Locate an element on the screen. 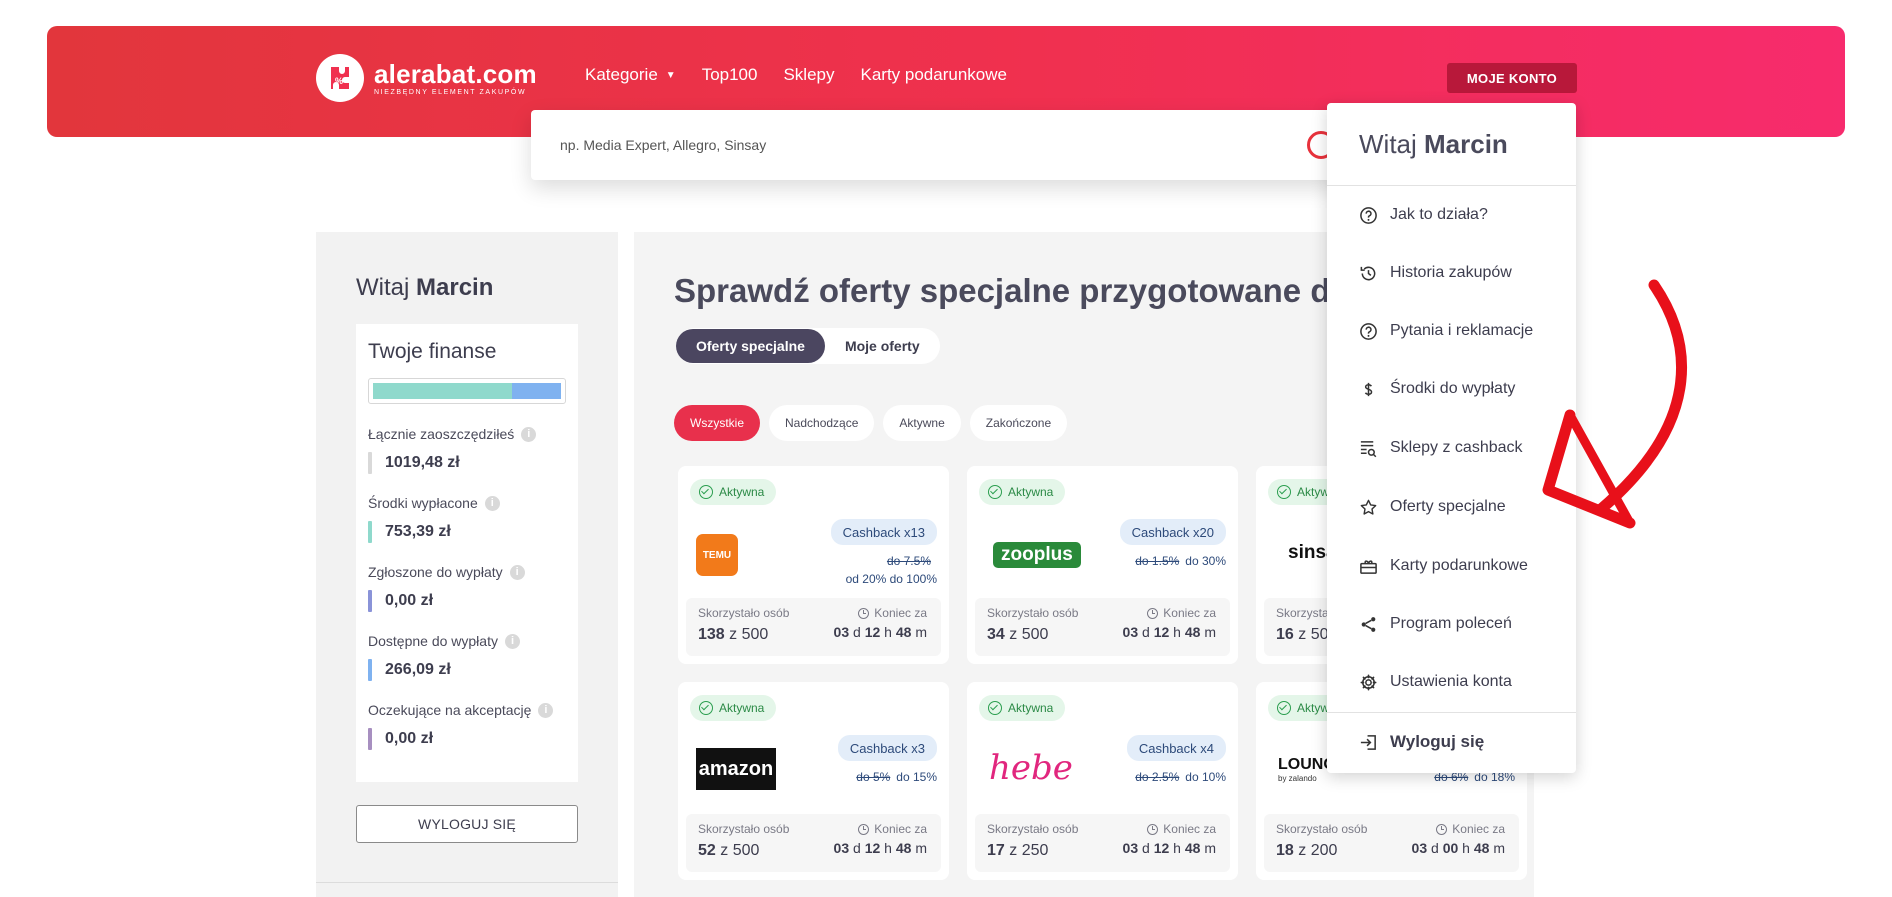 The height and width of the screenshot is (897, 1892). cashback-badge: Cashback x4 is located at coordinates (1176, 748).